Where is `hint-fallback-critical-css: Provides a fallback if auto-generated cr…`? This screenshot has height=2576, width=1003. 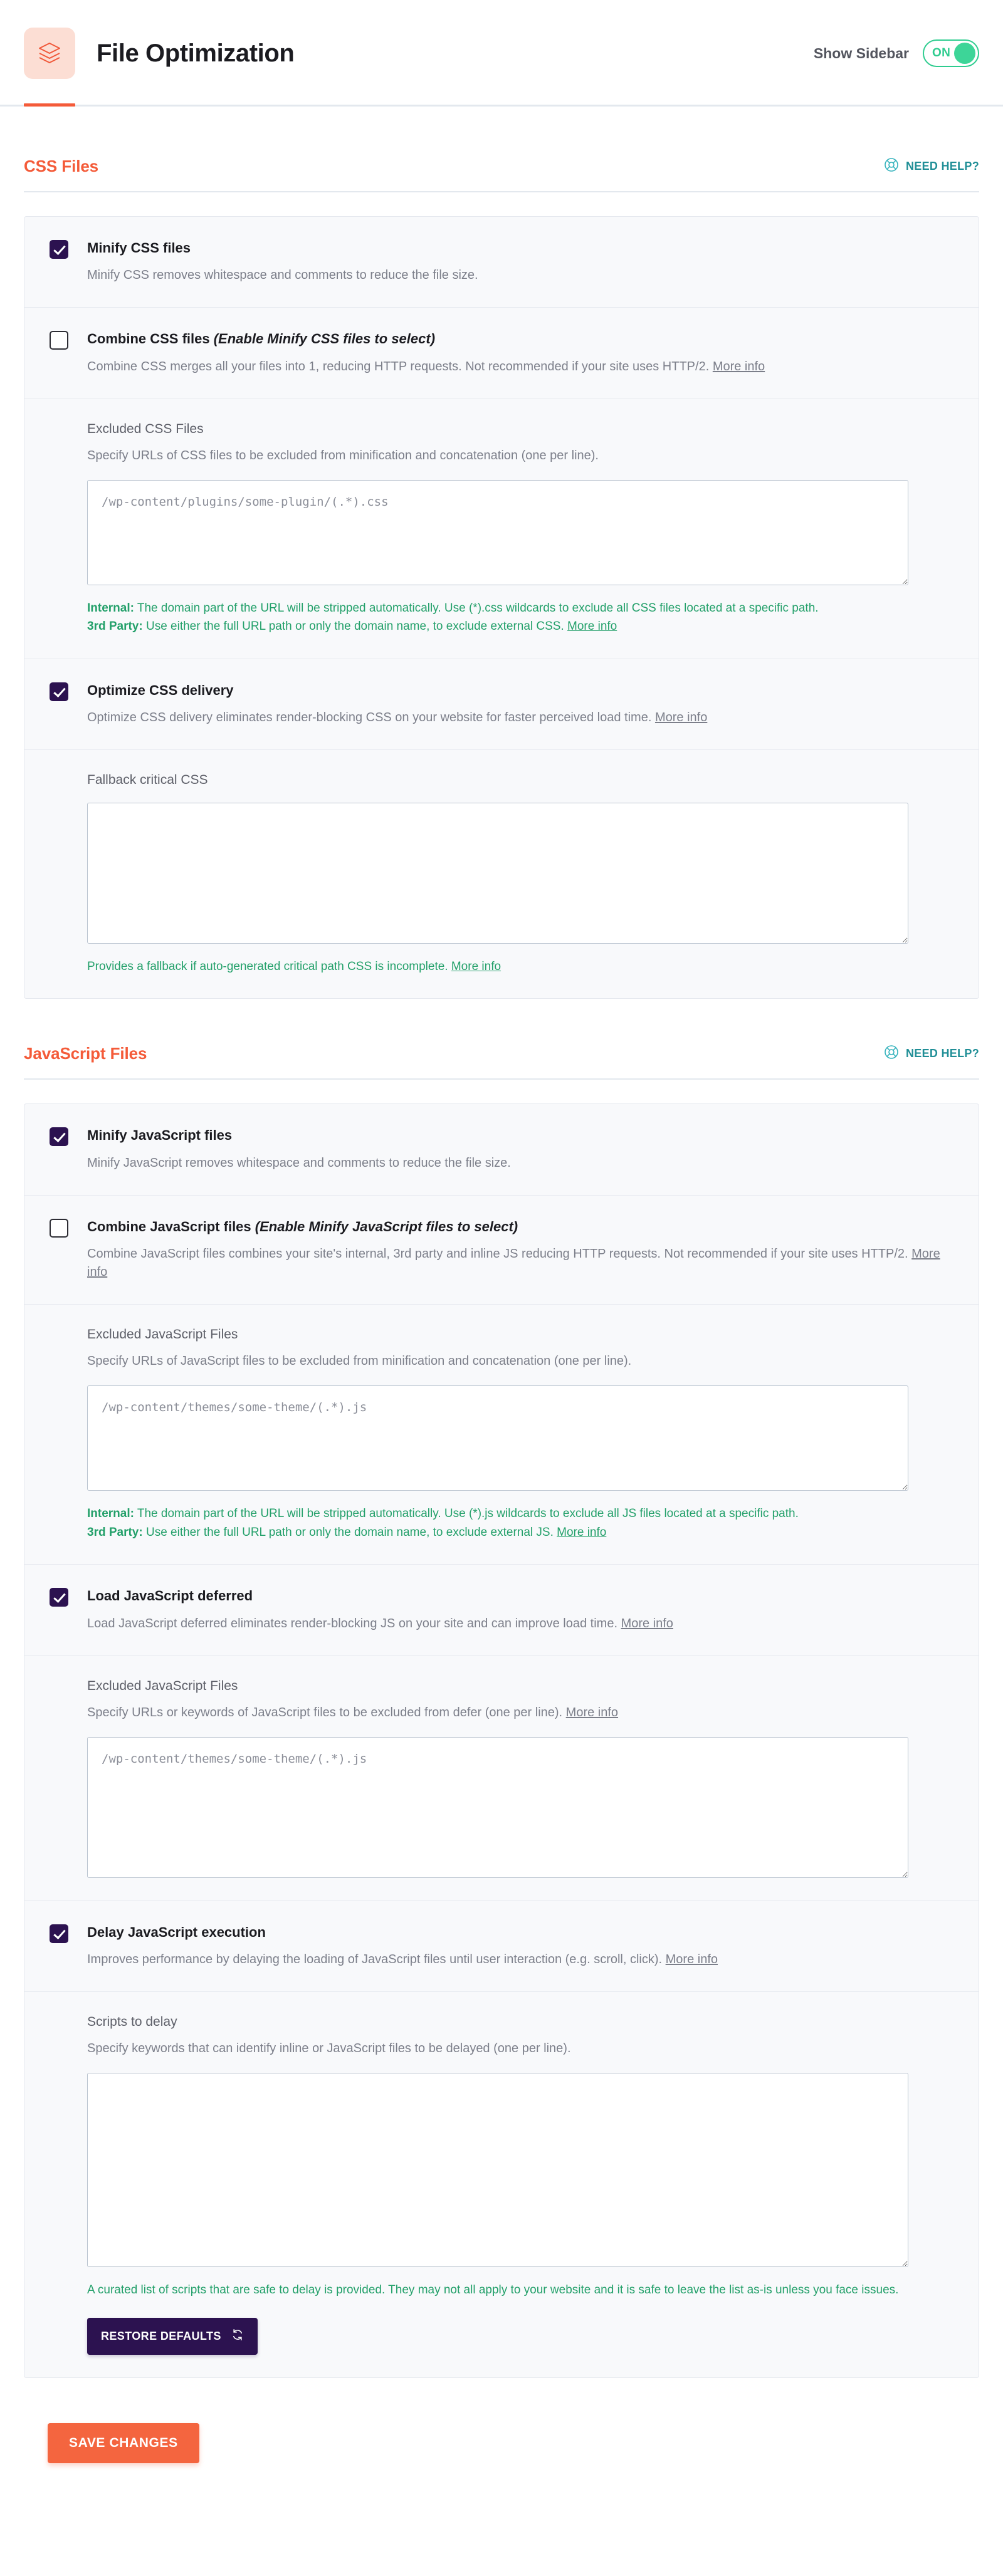 hint-fallback-critical-css: Provides a fallback if auto-generated cr… is located at coordinates (504, 966).